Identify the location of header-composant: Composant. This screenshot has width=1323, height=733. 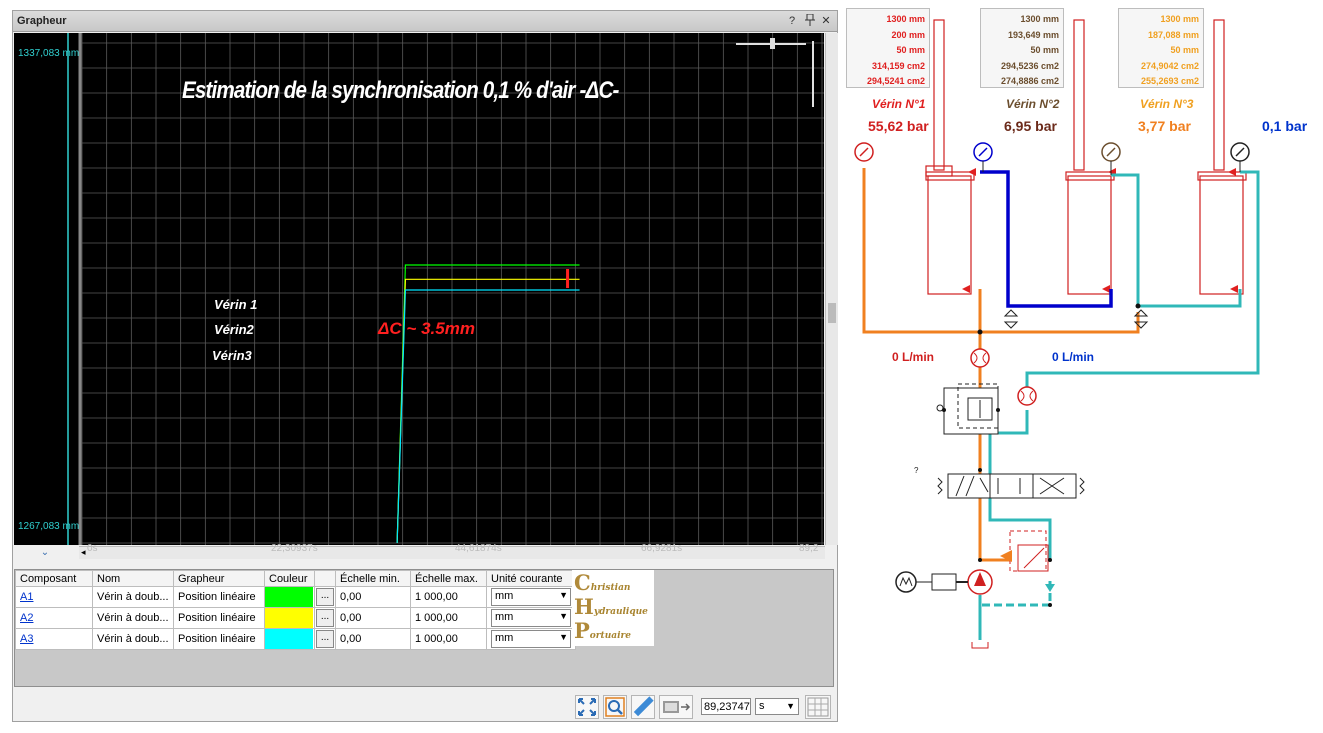
(54, 578).